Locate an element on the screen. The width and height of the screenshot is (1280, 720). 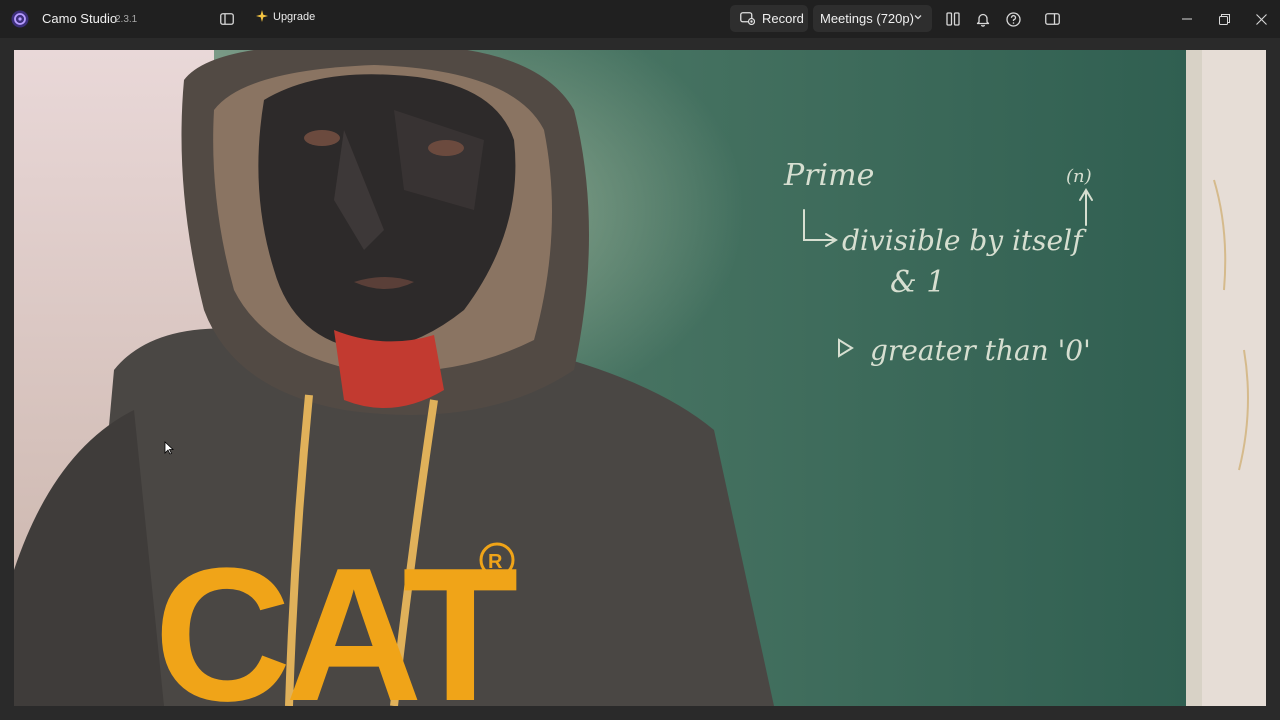
hoodie-cat-logo: CAT is located at coordinates (335, 617).